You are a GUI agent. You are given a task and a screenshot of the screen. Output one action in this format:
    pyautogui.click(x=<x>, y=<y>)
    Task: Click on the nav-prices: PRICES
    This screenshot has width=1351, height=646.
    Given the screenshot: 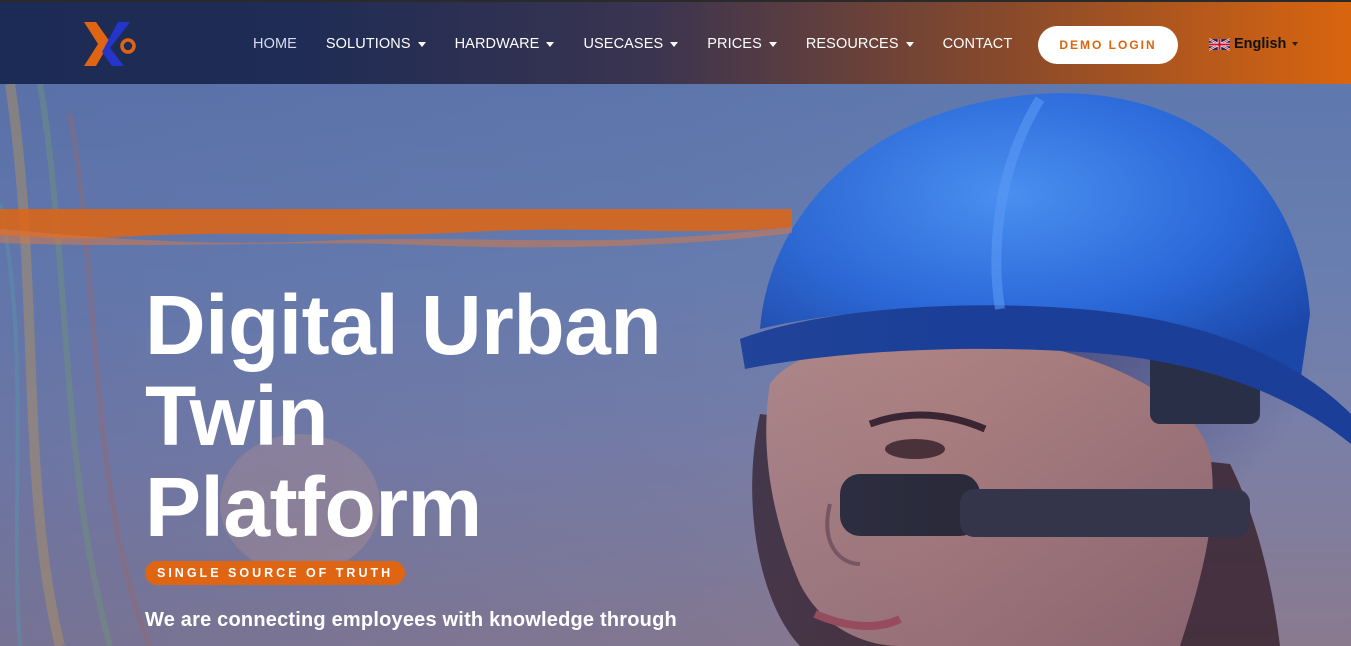 What is the action you would take?
    pyautogui.click(x=742, y=44)
    